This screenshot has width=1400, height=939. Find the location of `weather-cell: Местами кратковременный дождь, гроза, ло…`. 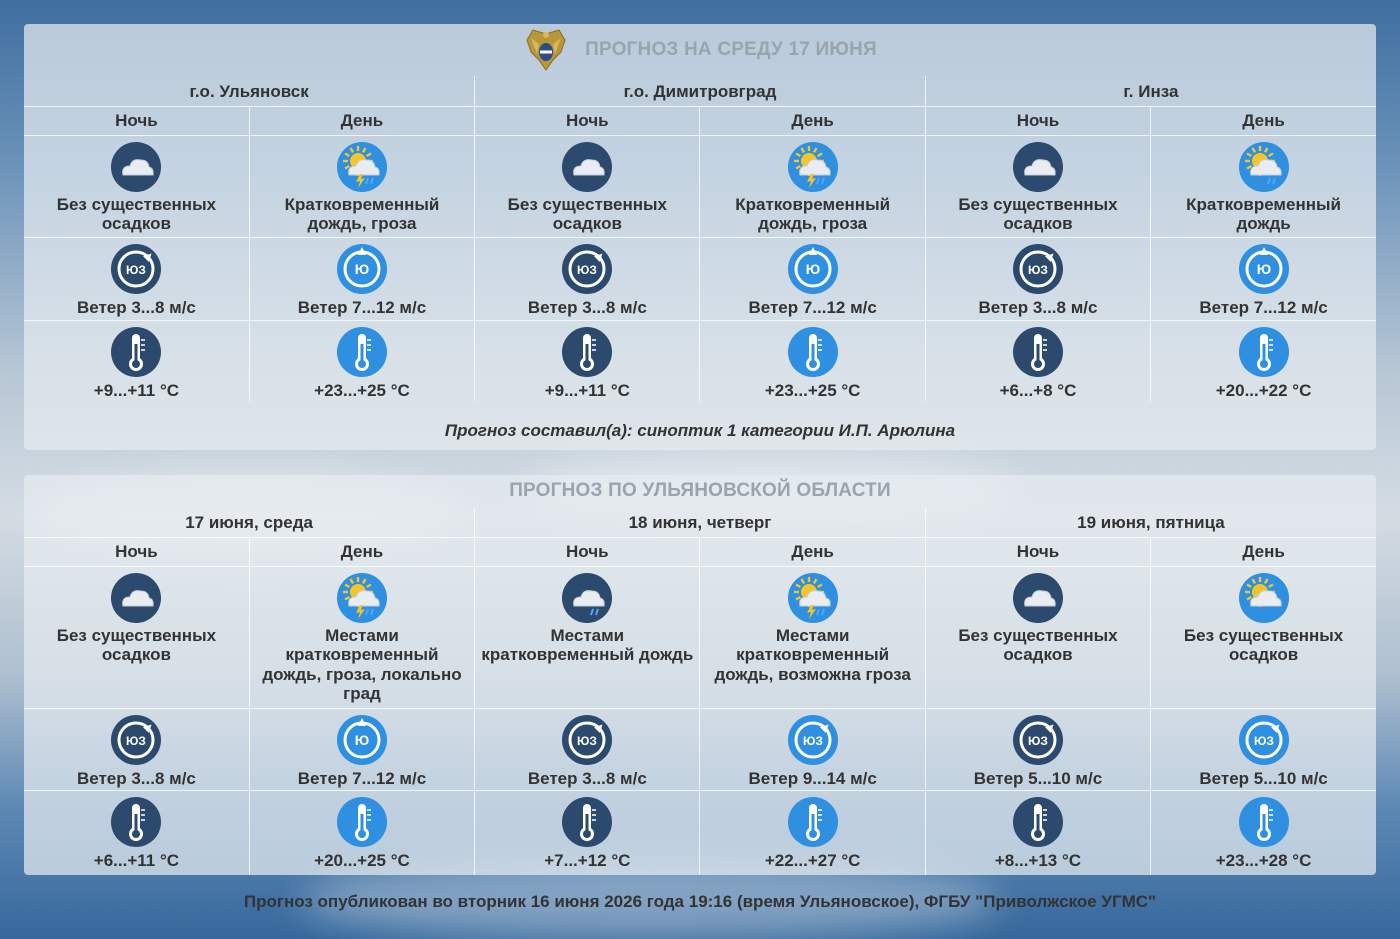

weather-cell: Местами кратковременный дождь, гроза, ло… is located at coordinates (361, 637).